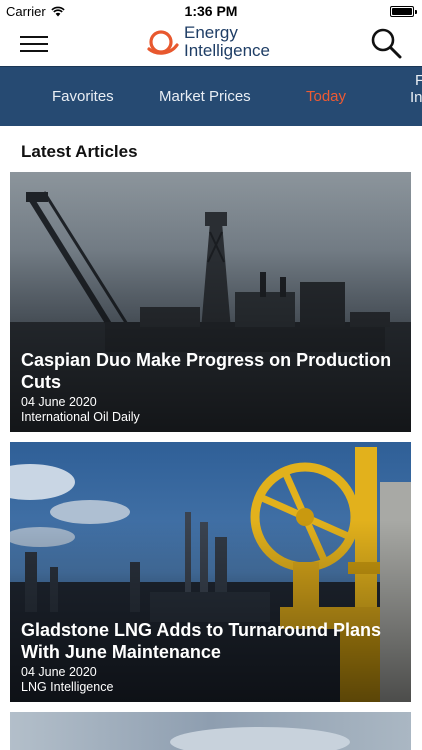 The image size is (422, 750). I want to click on status-time: 1:36 PM, so click(211, 11).